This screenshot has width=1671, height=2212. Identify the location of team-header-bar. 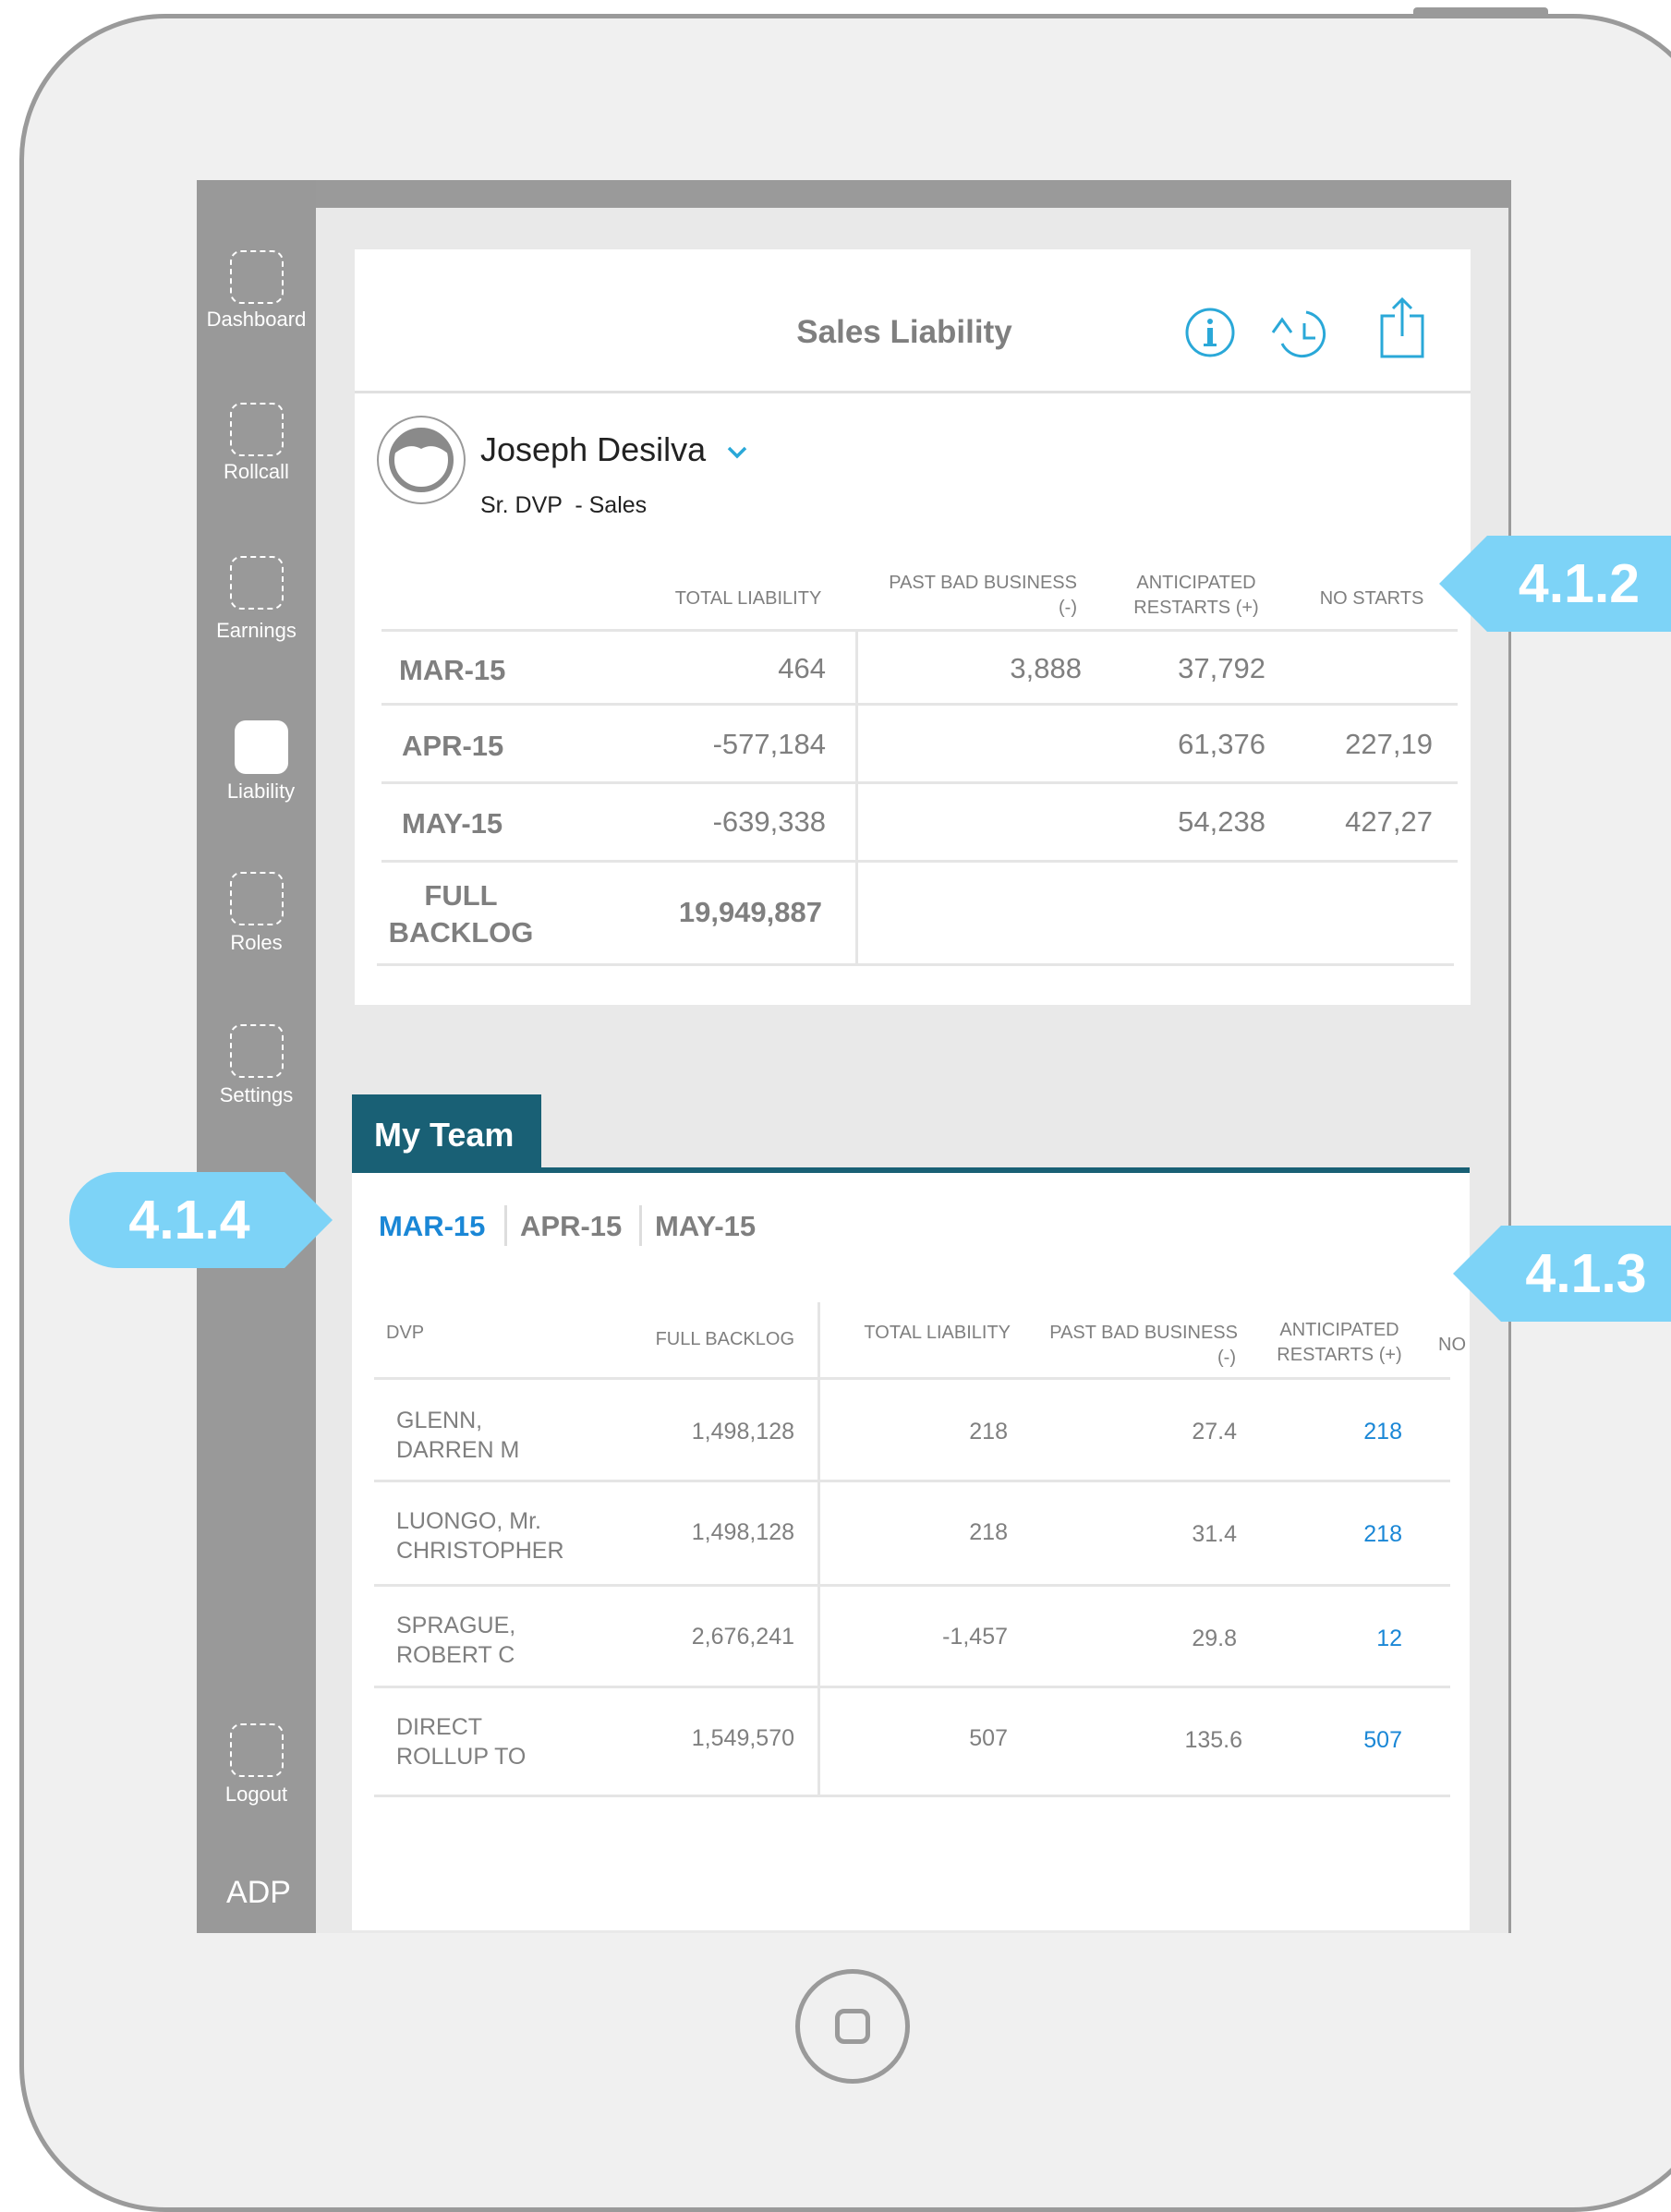
(911, 1170).